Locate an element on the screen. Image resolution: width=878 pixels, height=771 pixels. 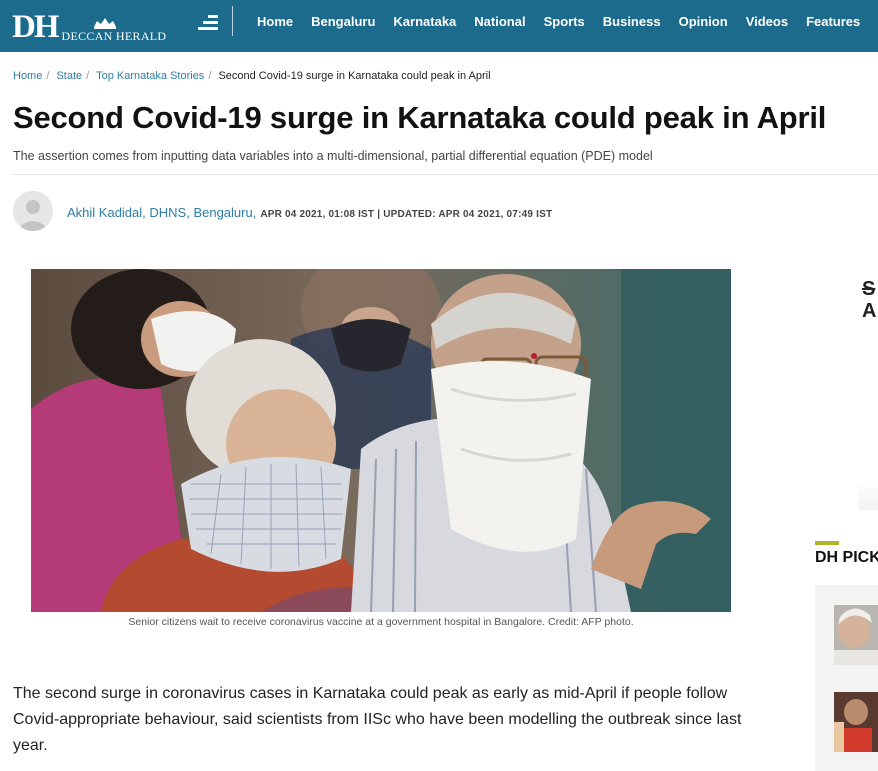
nav-item-business: Business is located at coordinates (632, 21).